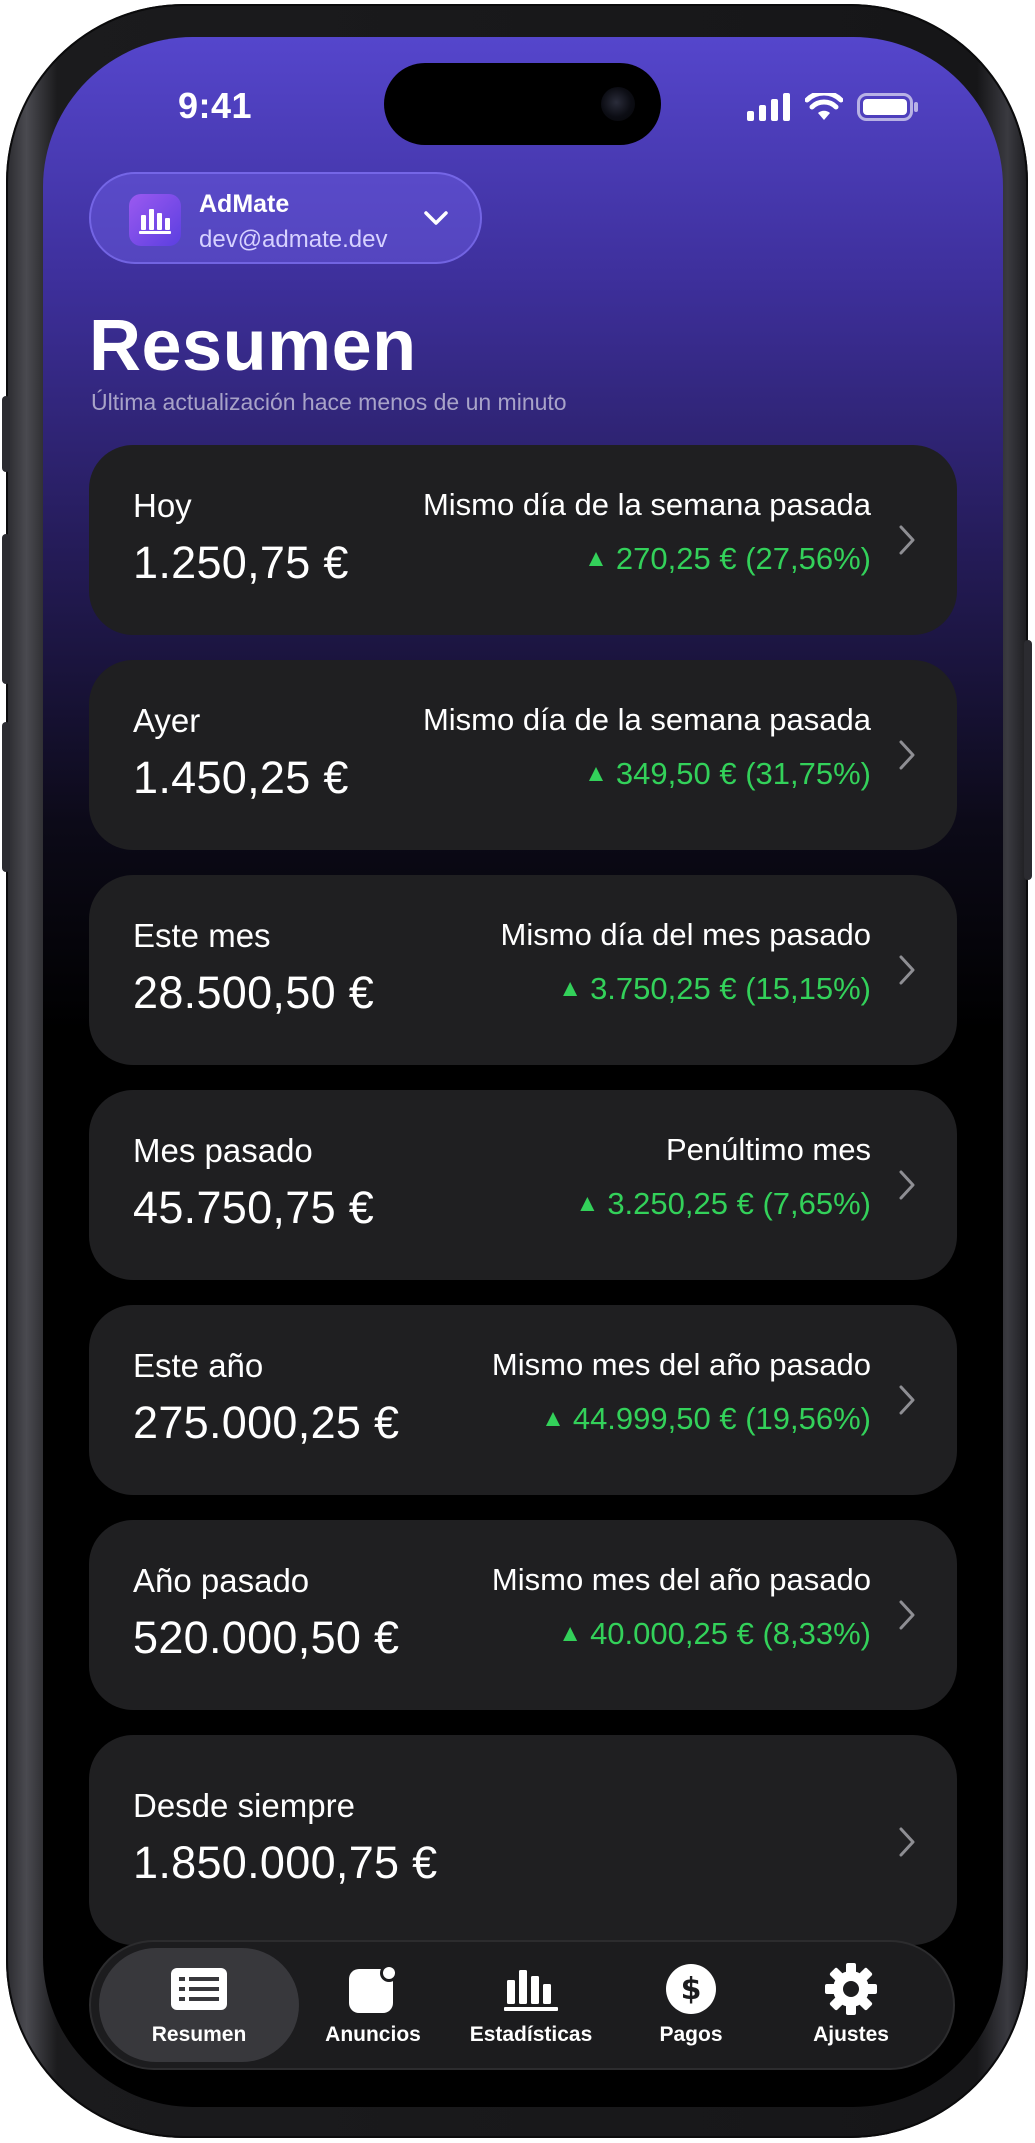 Image resolution: width=1035 pixels, height=2143 pixels. I want to click on account-email: dev@admate.dev, so click(293, 239).